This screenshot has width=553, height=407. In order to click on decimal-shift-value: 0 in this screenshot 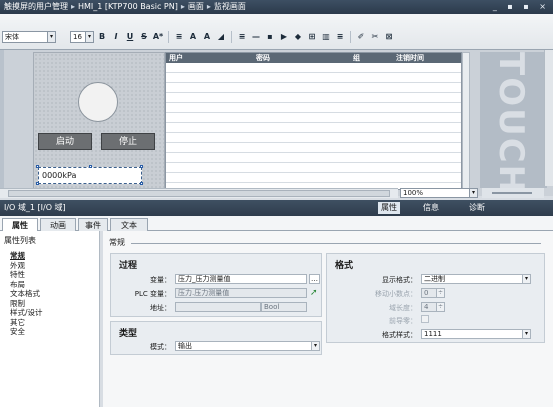, I will do `click(426, 293)`.